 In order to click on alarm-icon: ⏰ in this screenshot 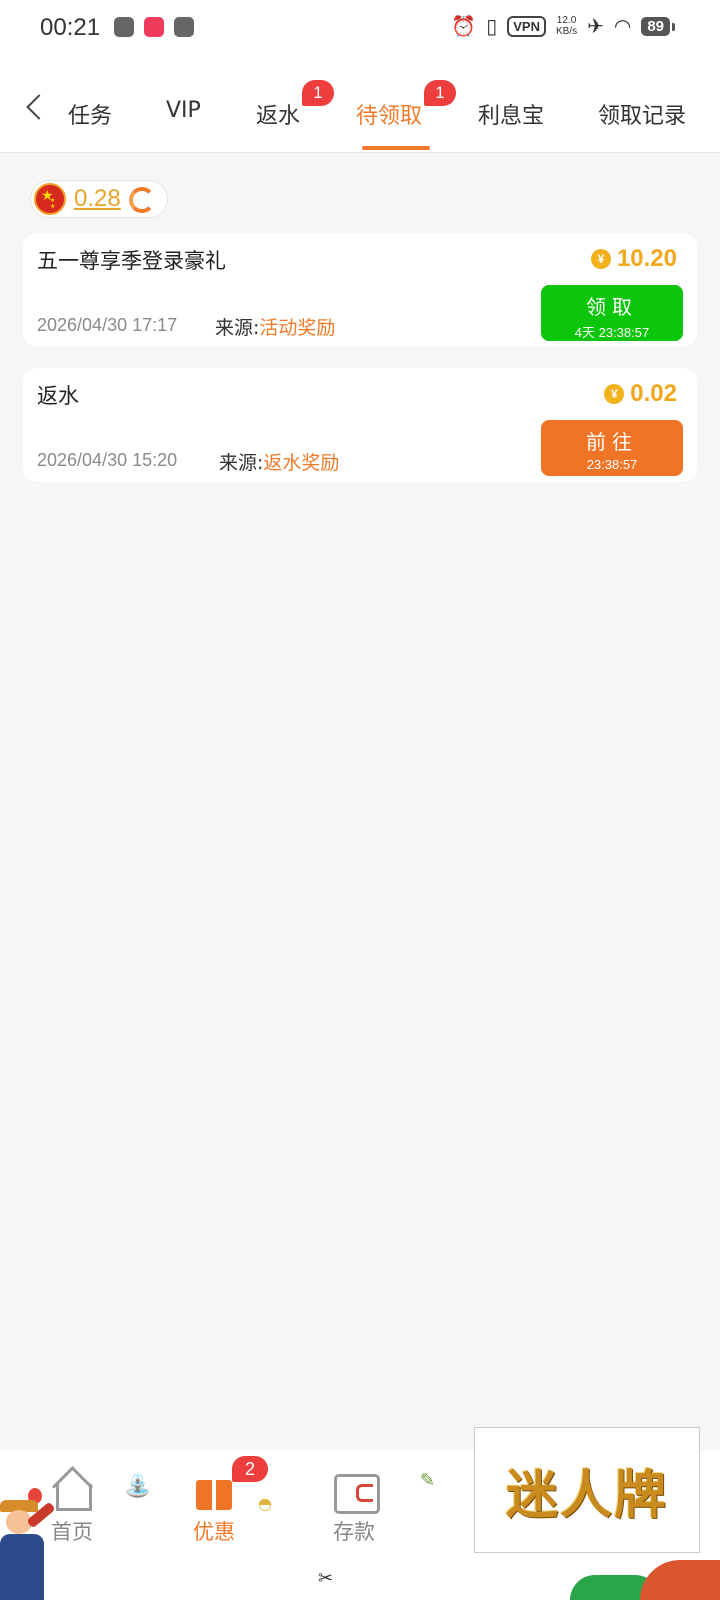, I will do `click(464, 26)`.